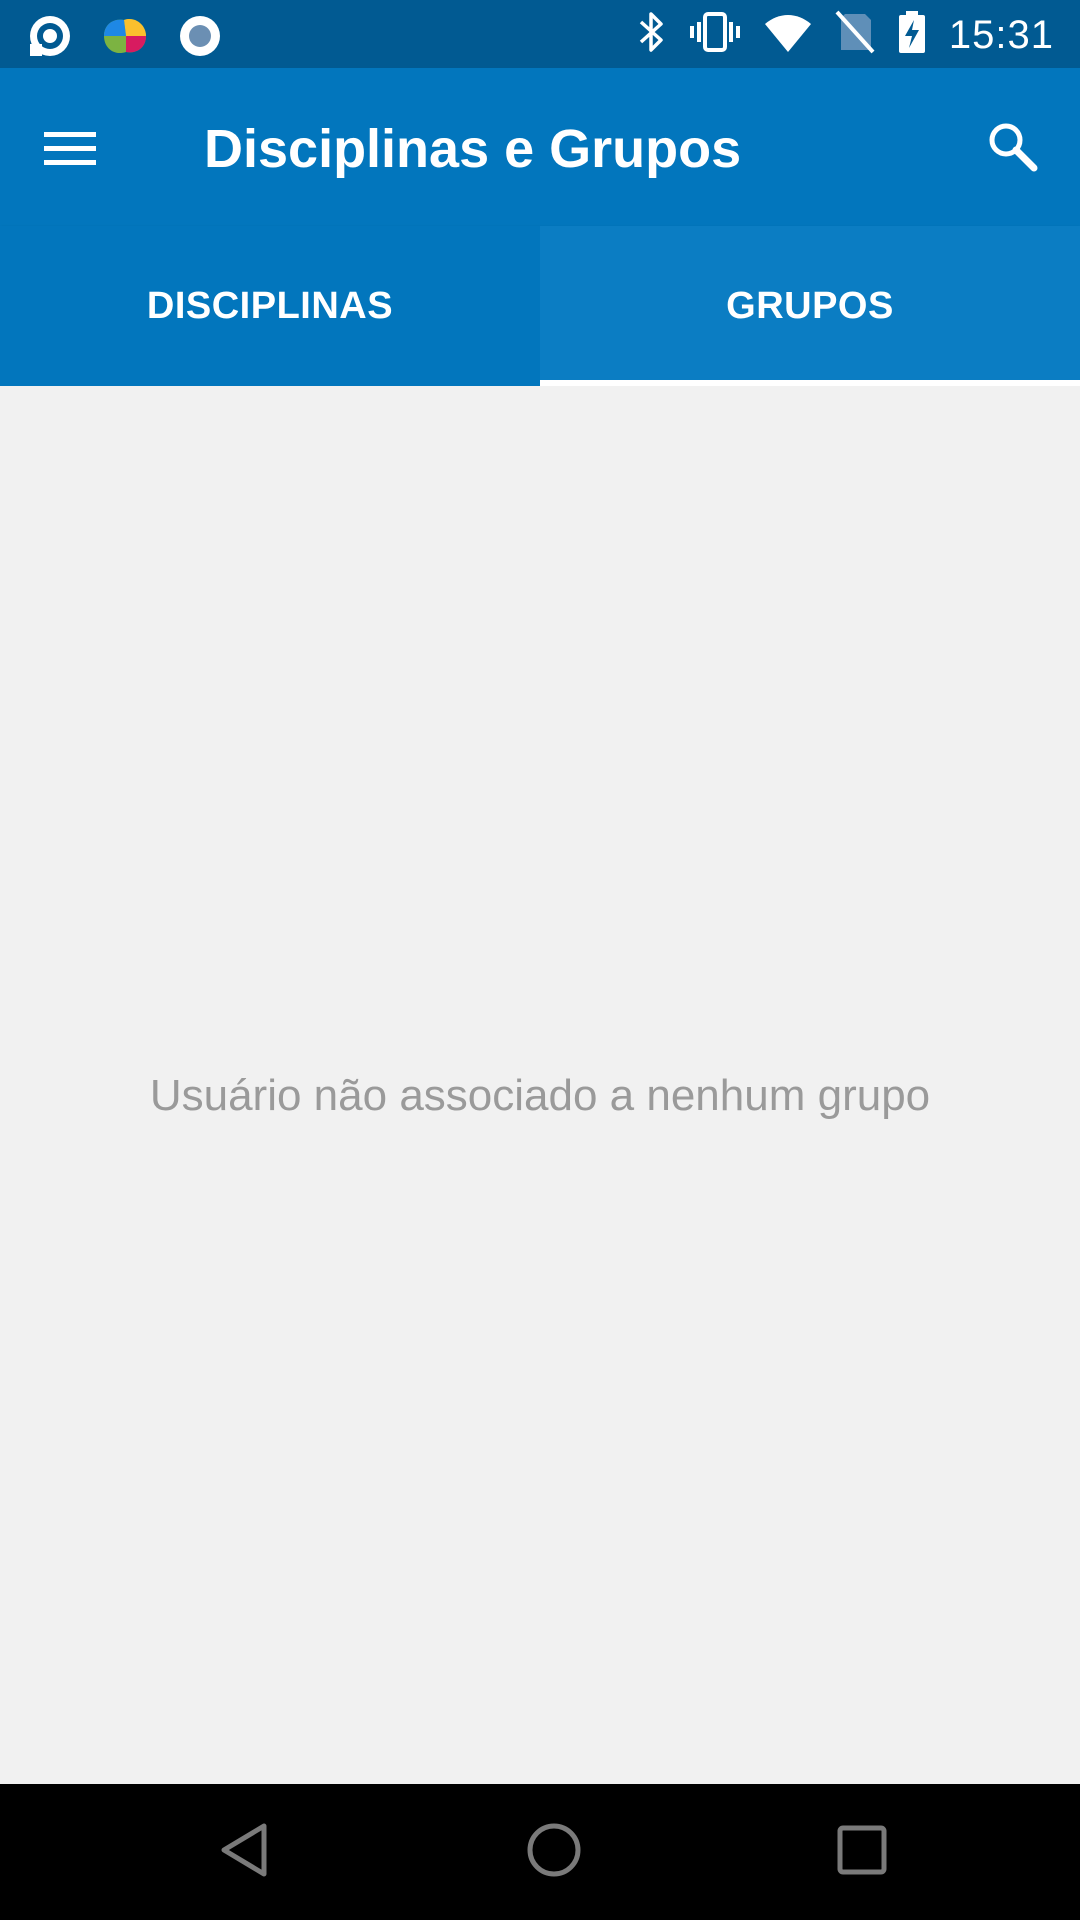 The image size is (1080, 1920). I want to click on home-icon, so click(554, 1852).